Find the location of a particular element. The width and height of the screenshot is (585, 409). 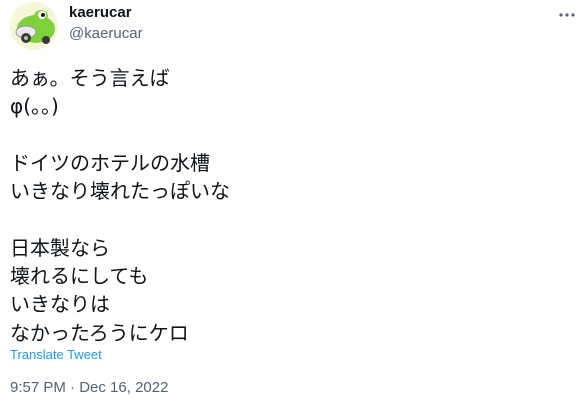

tweet-line: いきなり壊れたっぽいな is located at coordinates (120, 191).